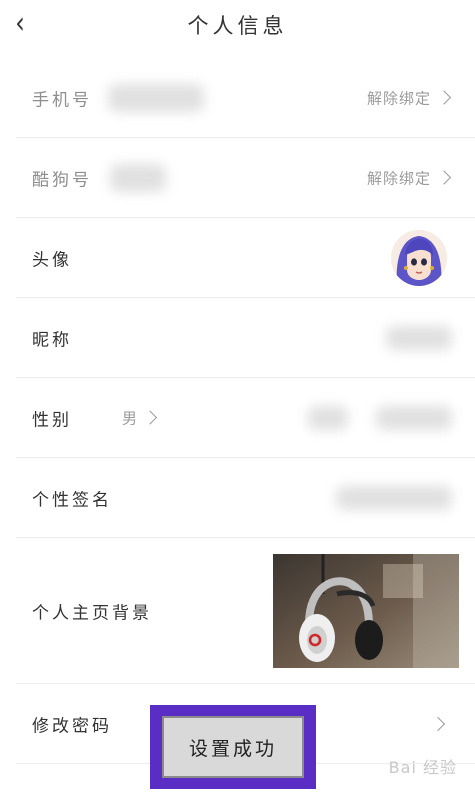 The image size is (475, 804). I want to click on page-title: 个人信息, so click(237, 26).